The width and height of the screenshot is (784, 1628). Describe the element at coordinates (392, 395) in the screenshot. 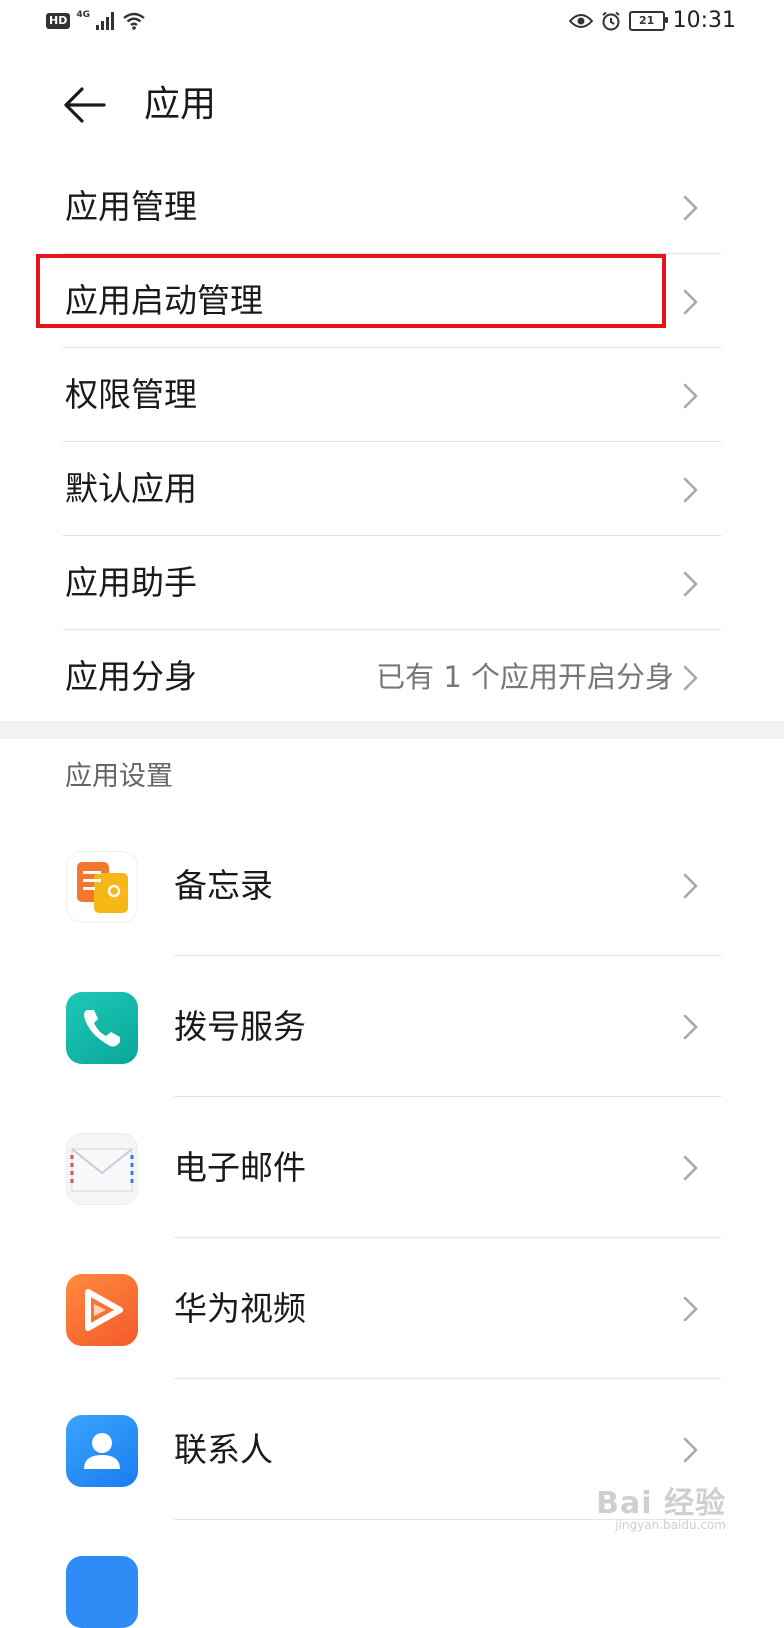

I see `menu-item-permissions: 权限管理` at that location.